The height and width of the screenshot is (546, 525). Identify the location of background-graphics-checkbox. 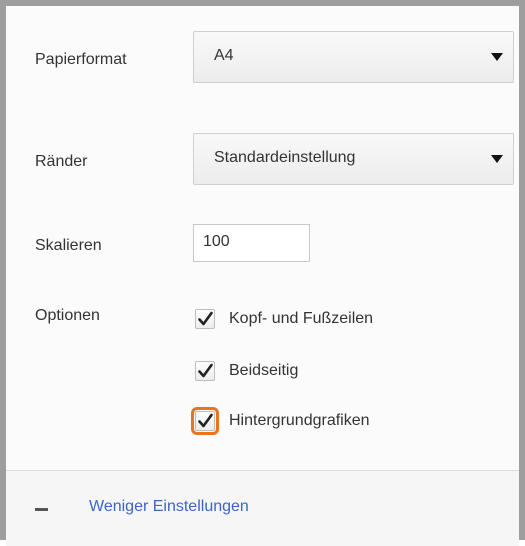
(205, 421).